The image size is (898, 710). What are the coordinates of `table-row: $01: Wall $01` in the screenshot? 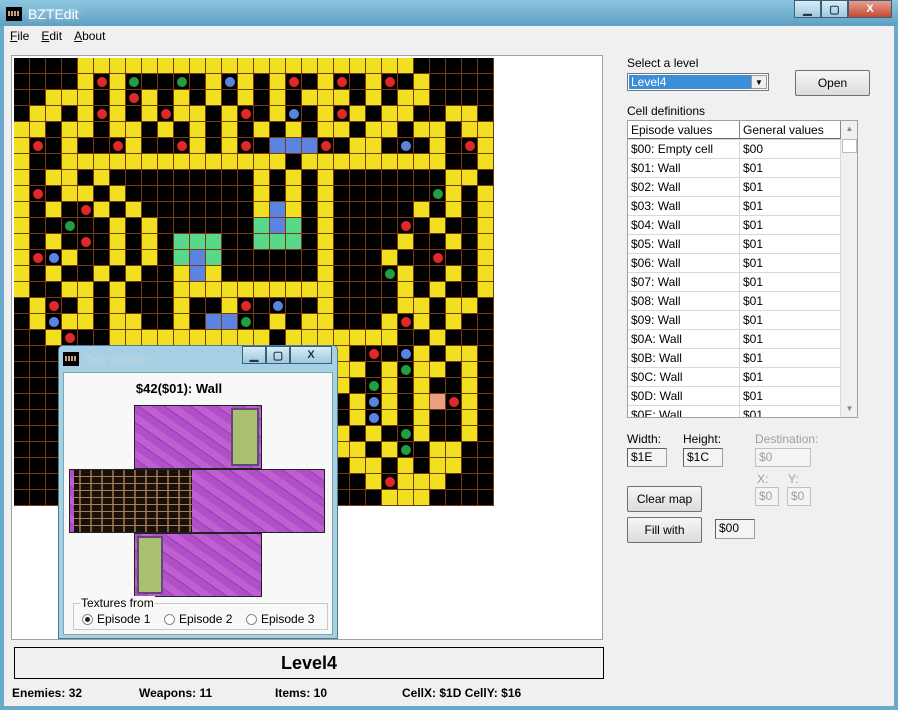 It's located at (742, 168).